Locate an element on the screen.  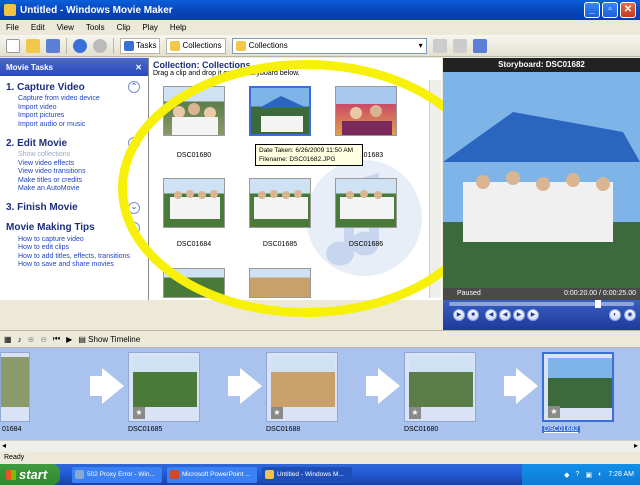
split-button: ◐ is located at coordinates (615, 315).